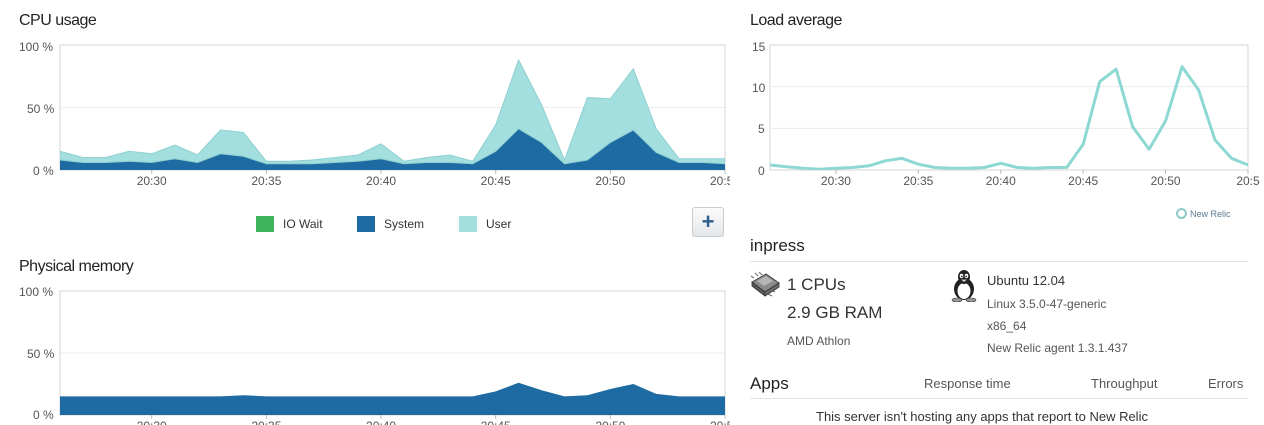  I want to click on server-name: inpress, so click(777, 245).